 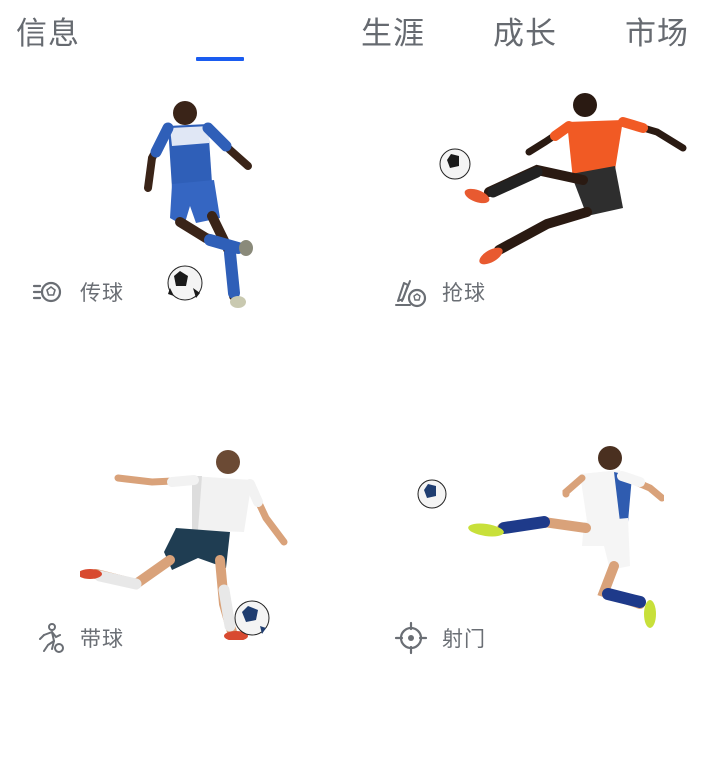 What do you see at coordinates (464, 293) in the screenshot?
I see `skill-name: 抢球` at bounding box center [464, 293].